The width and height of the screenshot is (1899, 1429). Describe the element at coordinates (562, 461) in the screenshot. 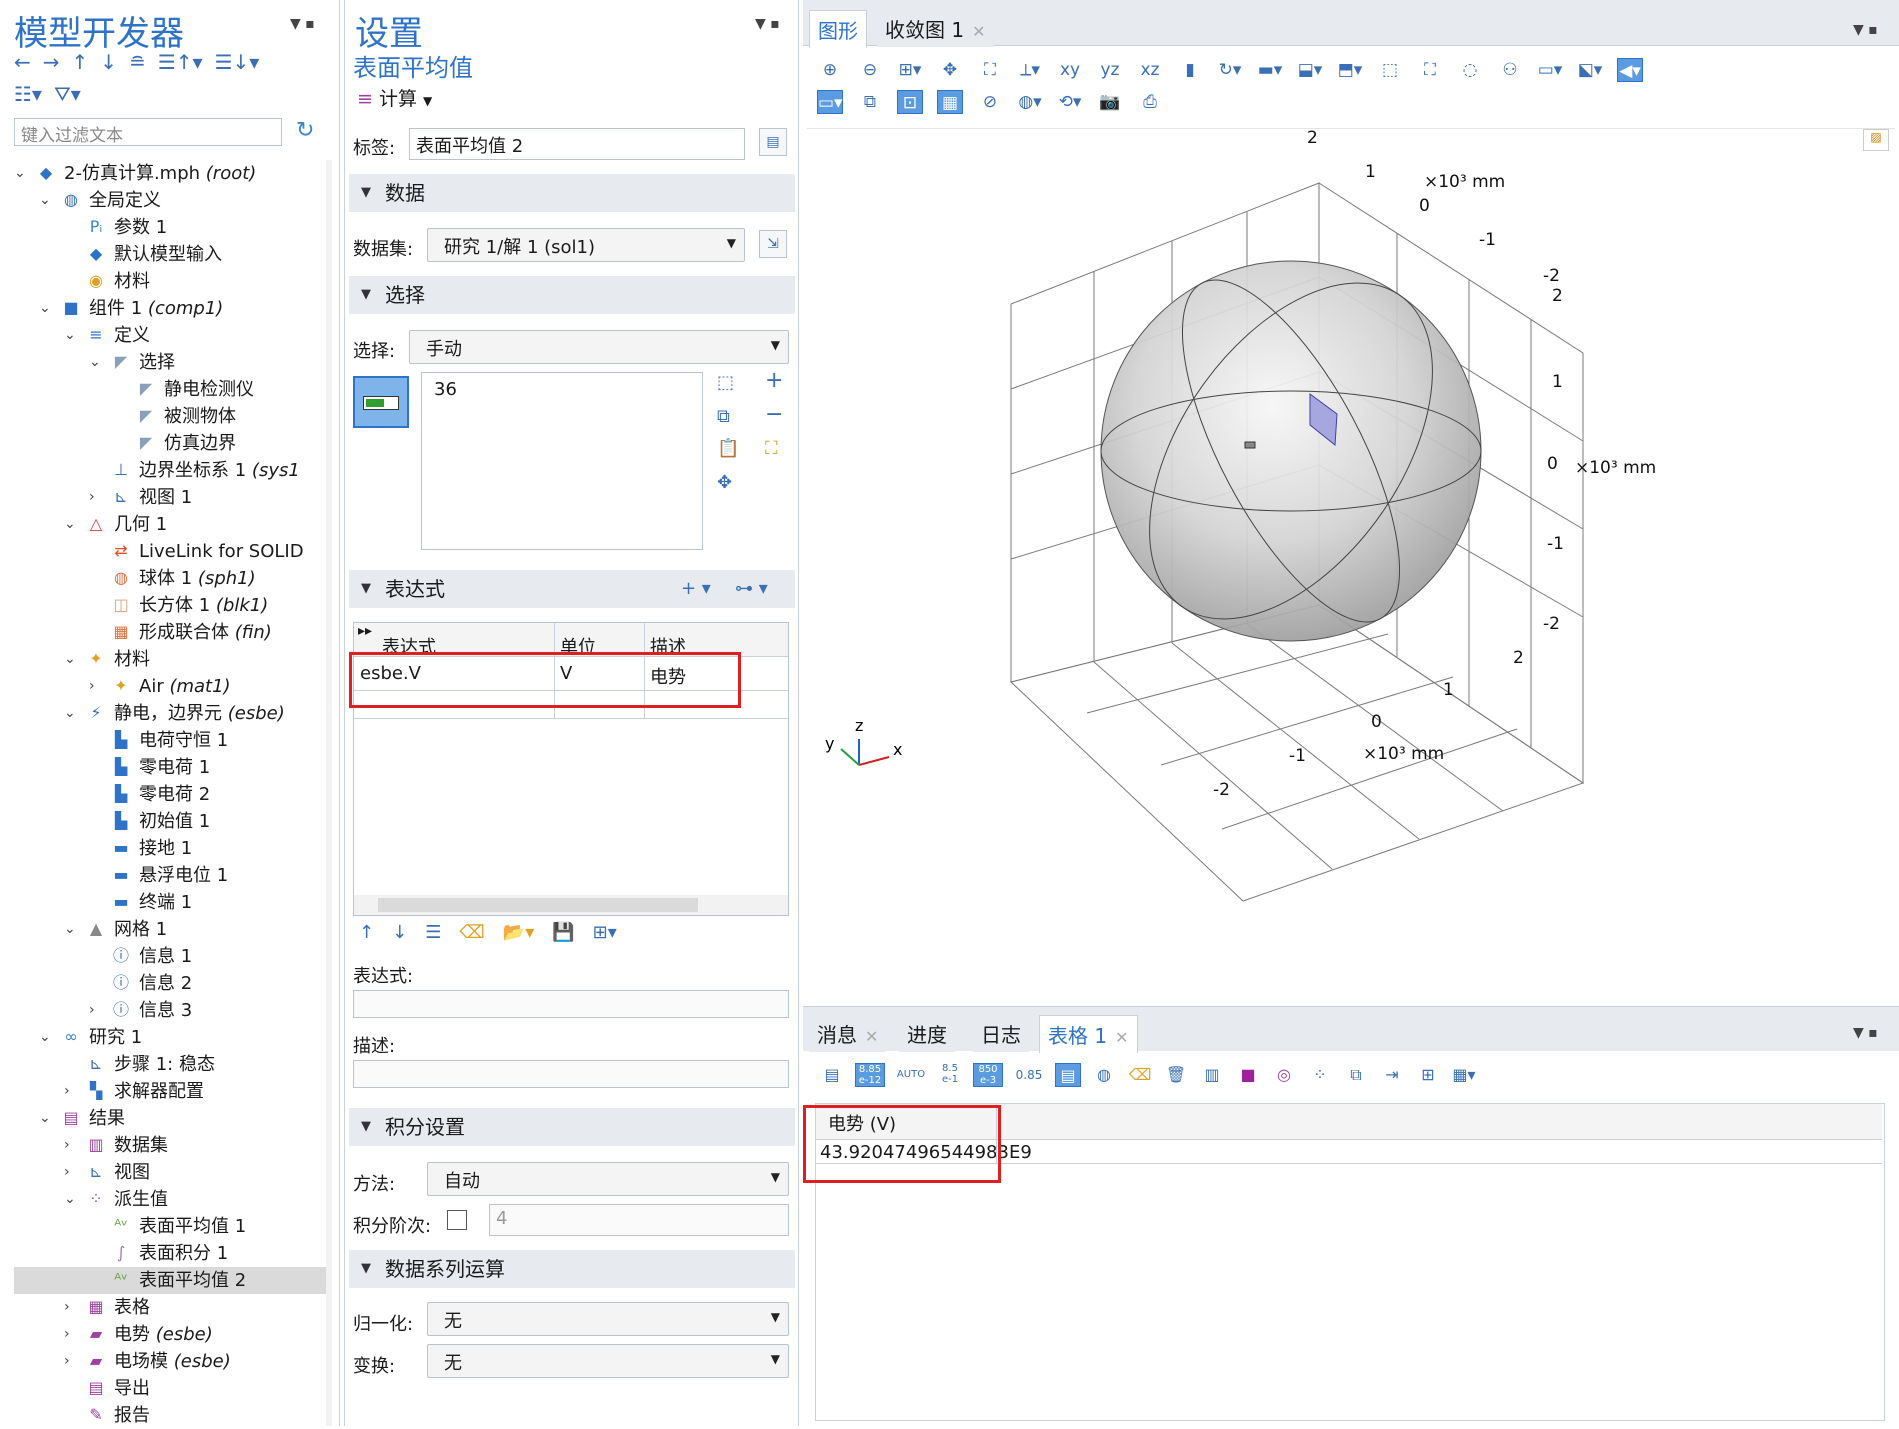

I see `selection-list: 36` at that location.